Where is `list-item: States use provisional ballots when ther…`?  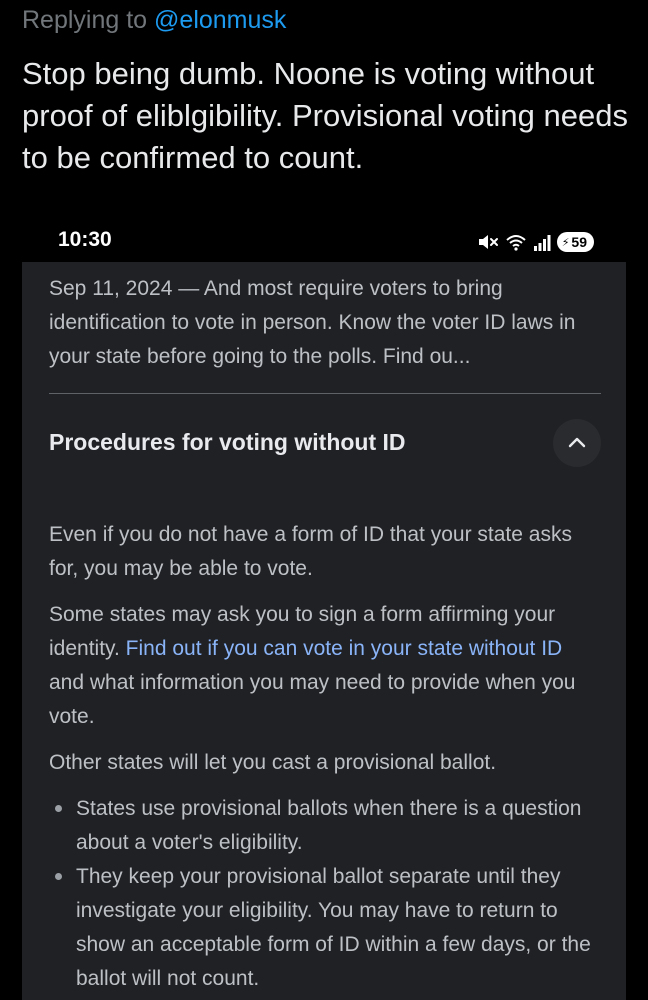
list-item: States use provisional ballots when ther… is located at coordinates (325, 826).